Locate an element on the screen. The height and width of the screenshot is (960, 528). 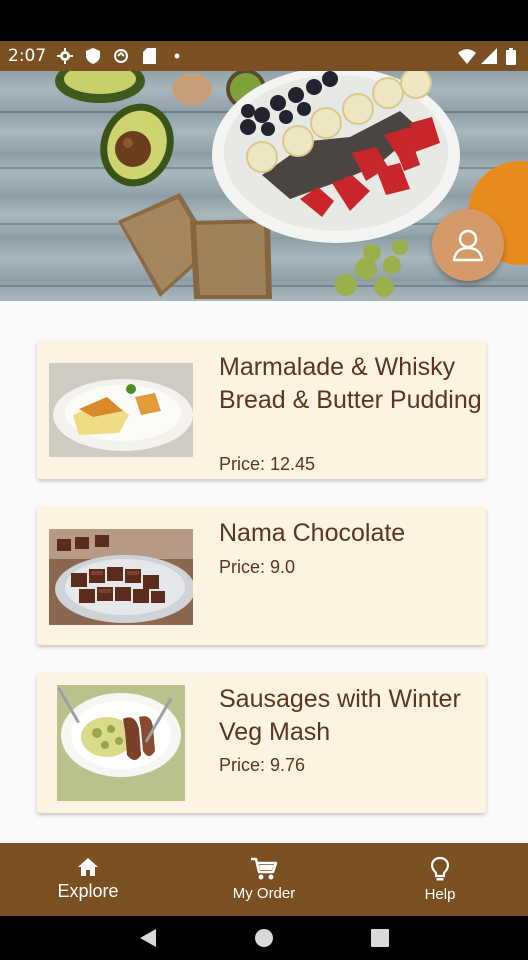
battery-icon is located at coordinates (511, 56).